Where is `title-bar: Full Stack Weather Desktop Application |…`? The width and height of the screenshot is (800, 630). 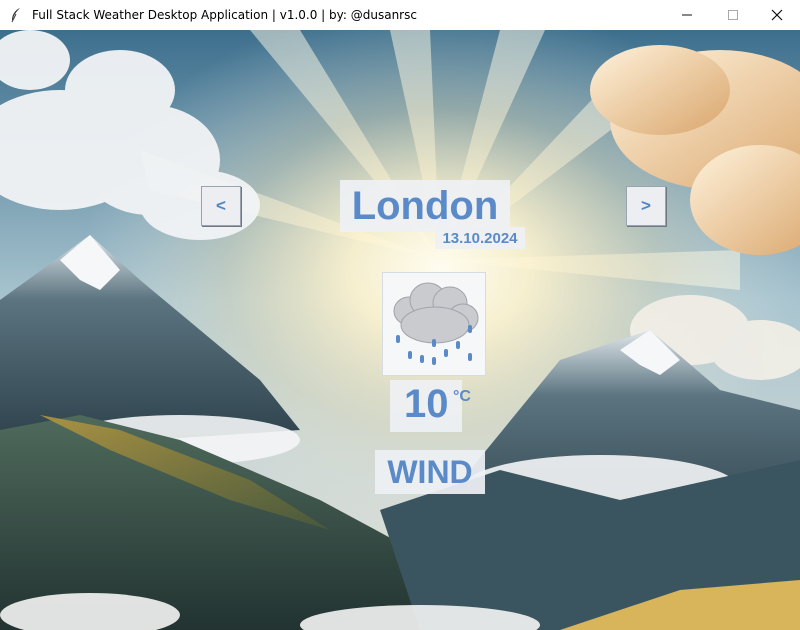 title-bar: Full Stack Weather Desktop Application |… is located at coordinates (400, 15).